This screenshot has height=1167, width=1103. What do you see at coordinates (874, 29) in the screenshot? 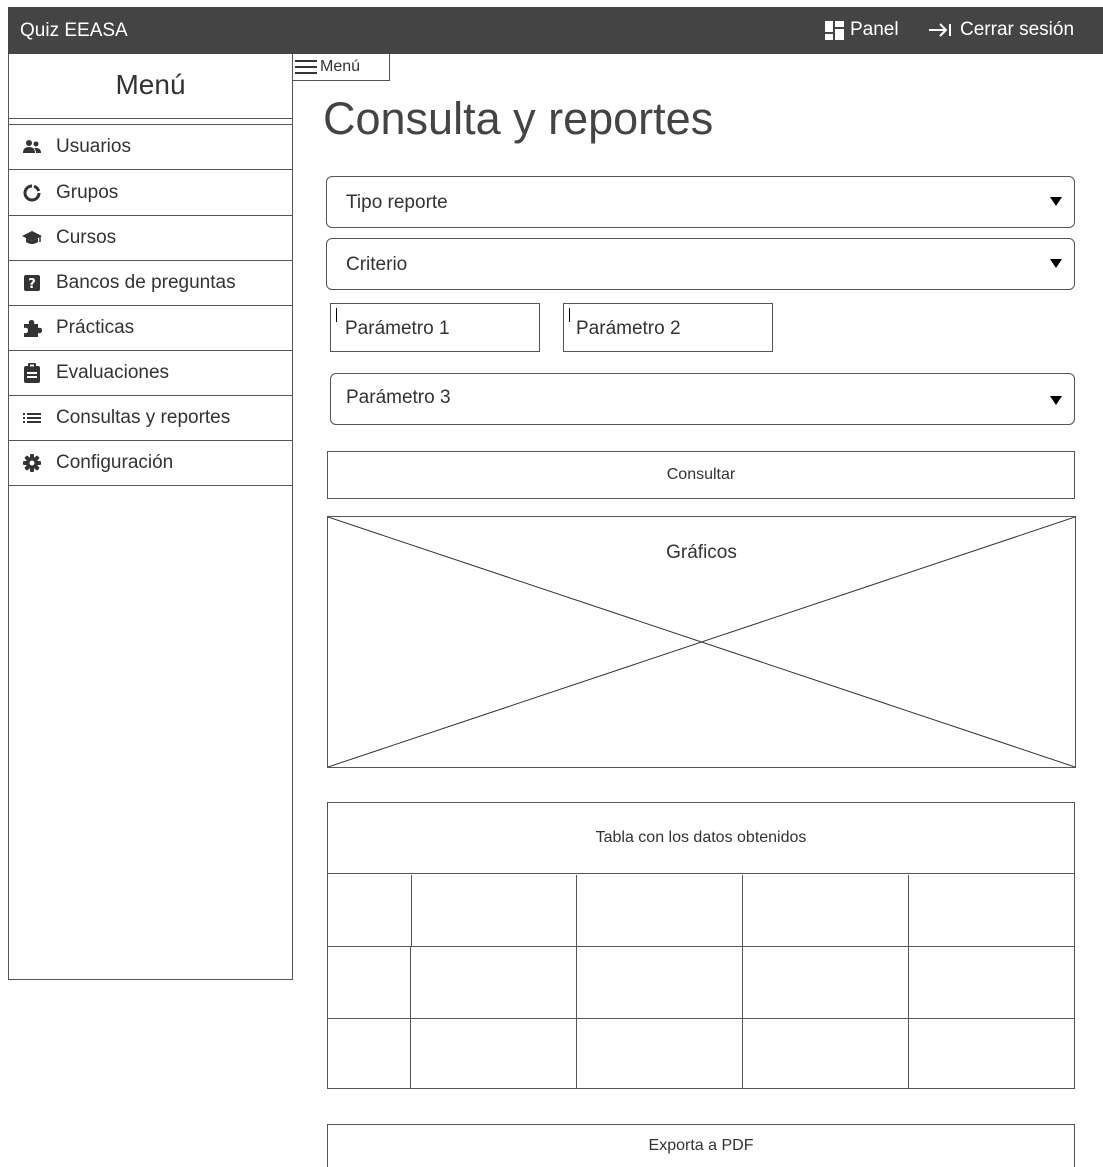
I see `panel-label: Panel` at bounding box center [874, 29].